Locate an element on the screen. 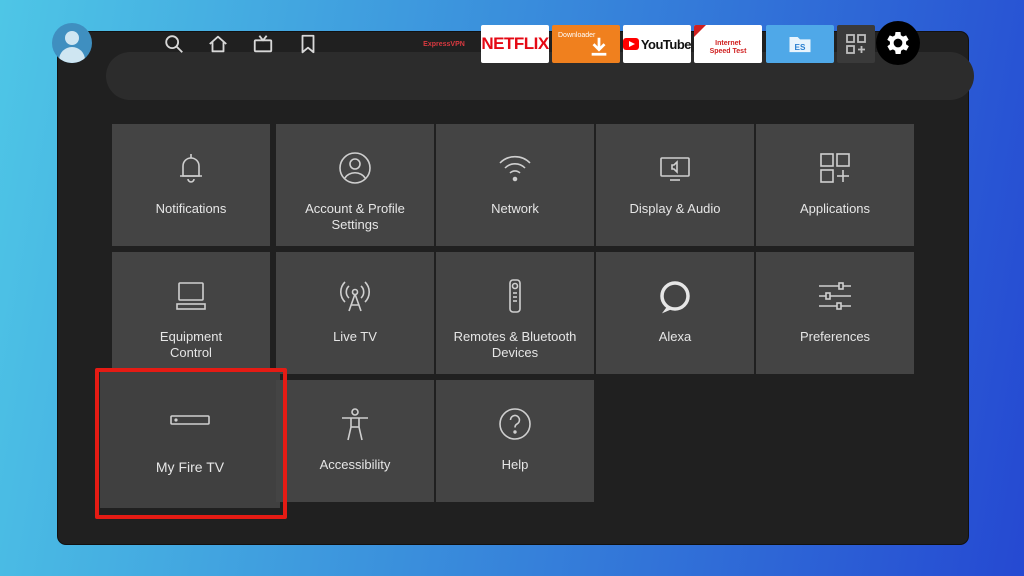  live-tv-icon is located at coordinates (263, 44).